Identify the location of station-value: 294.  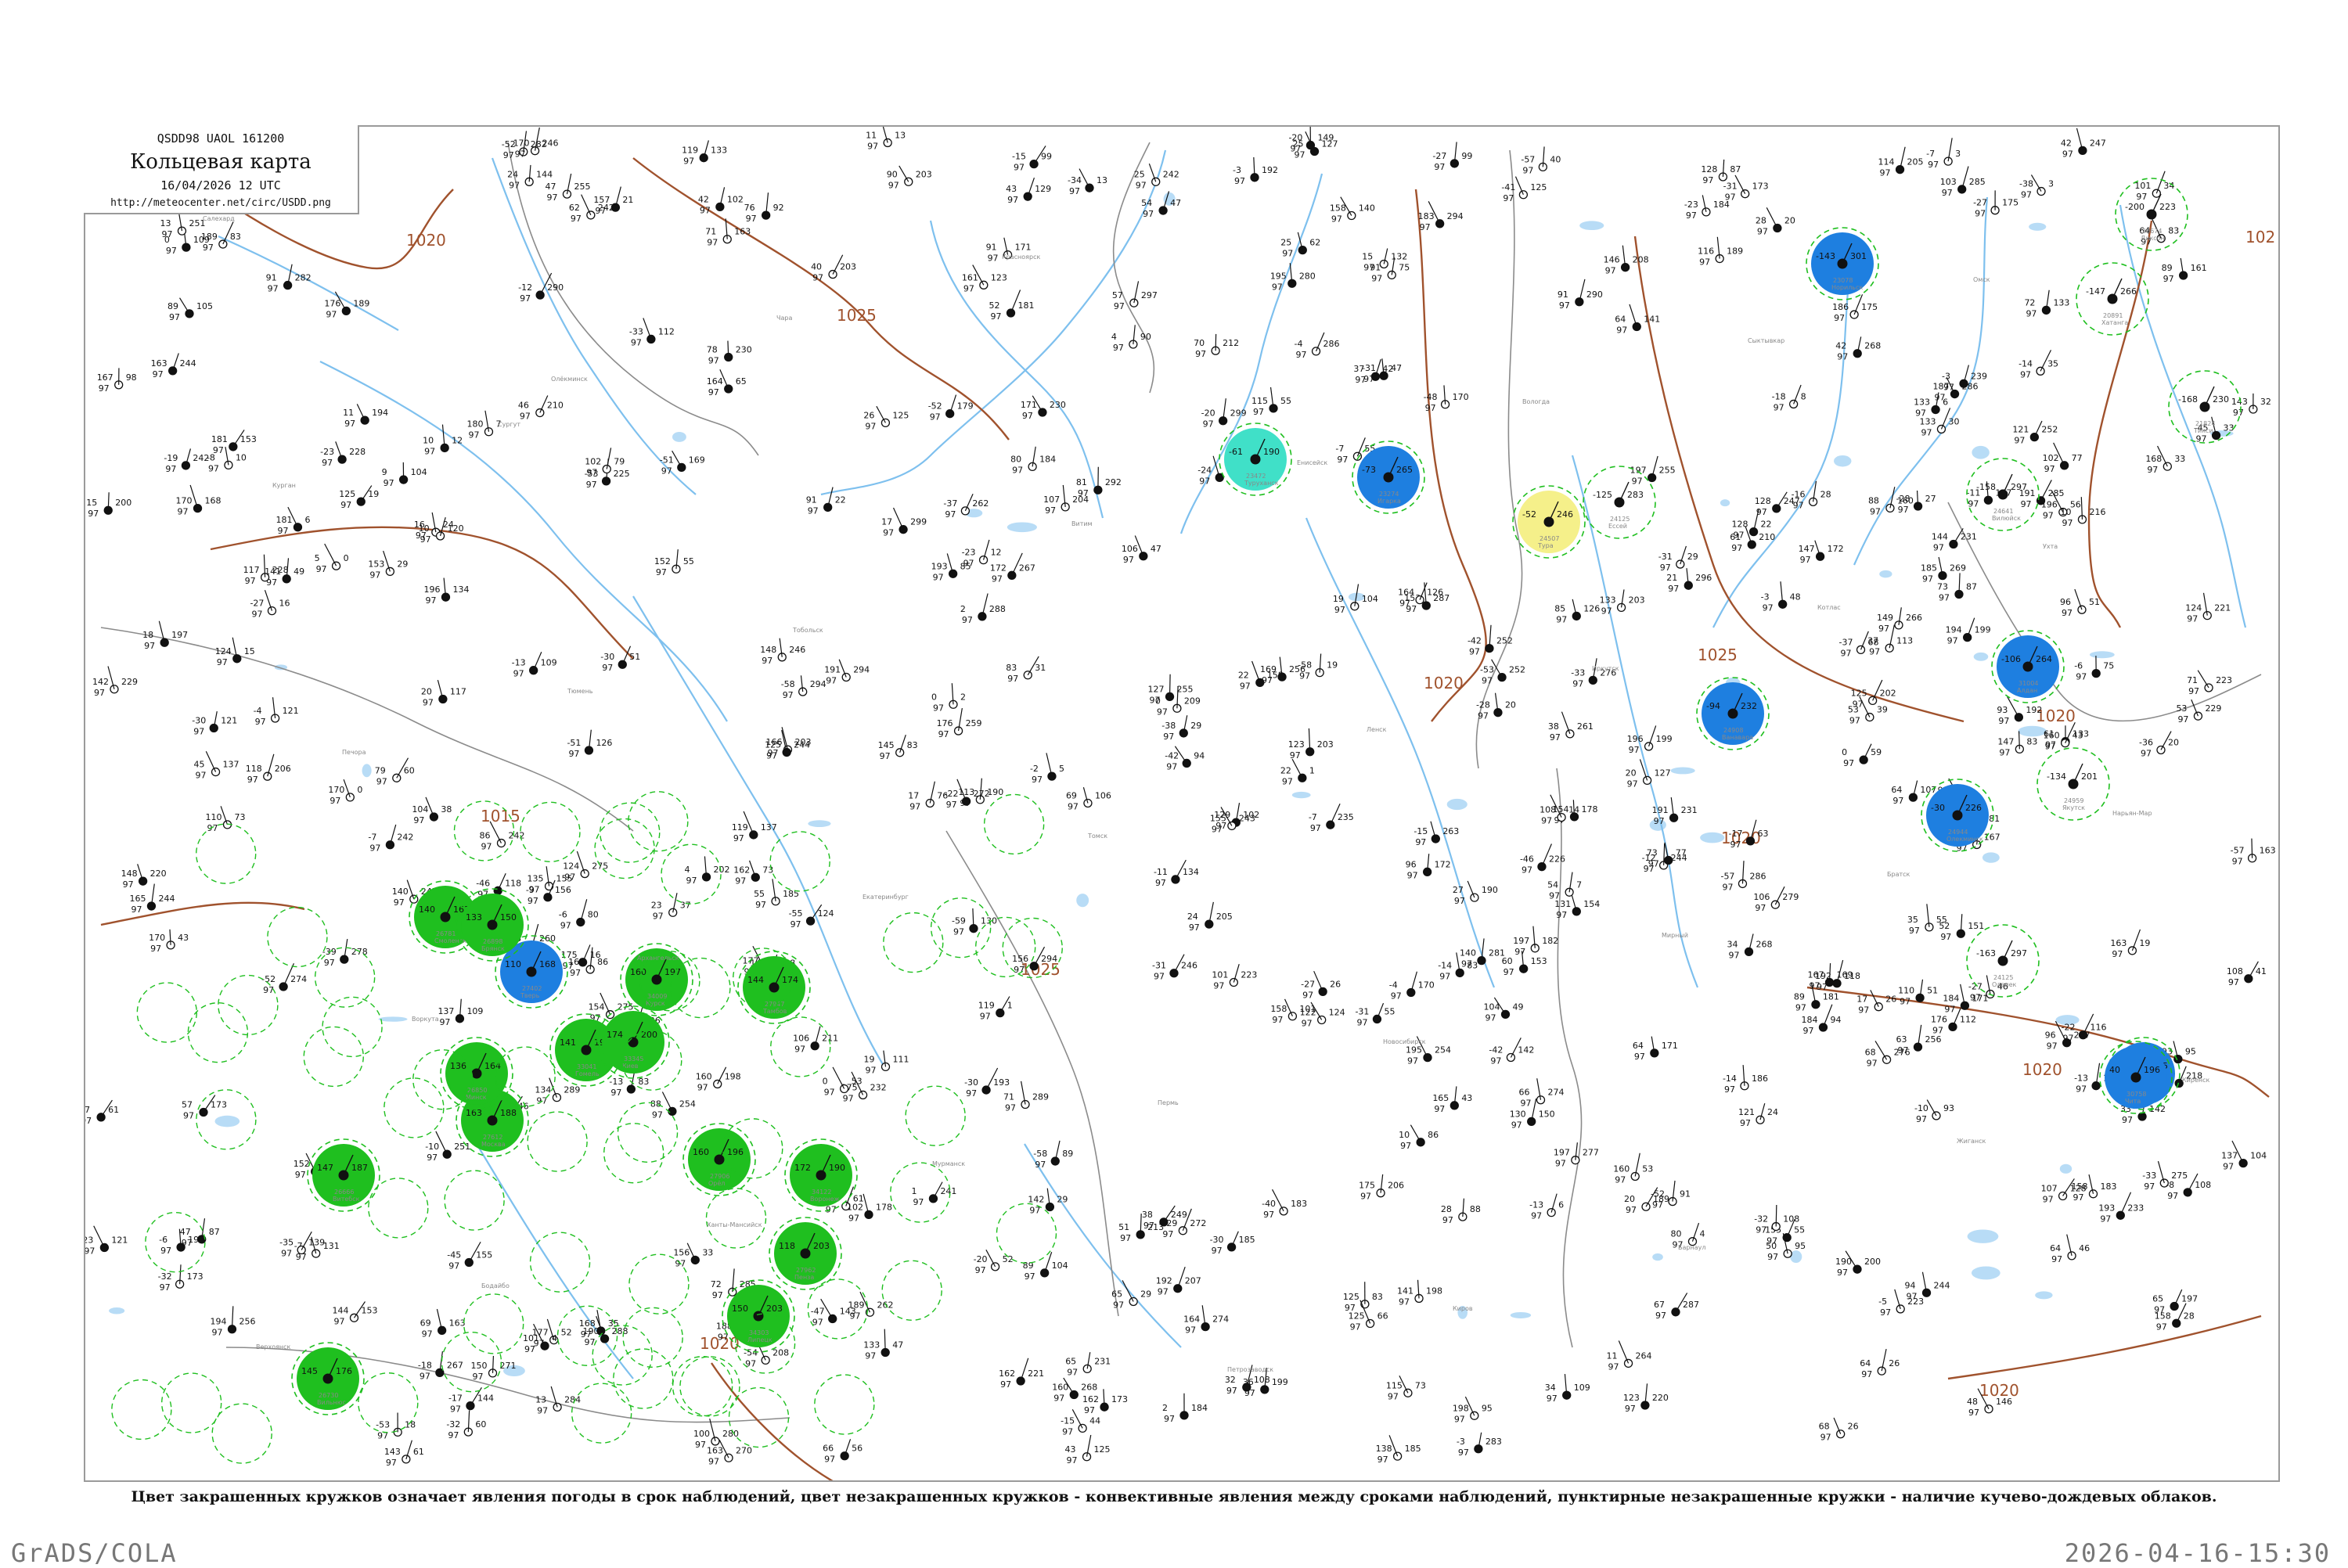
(1455, 216).